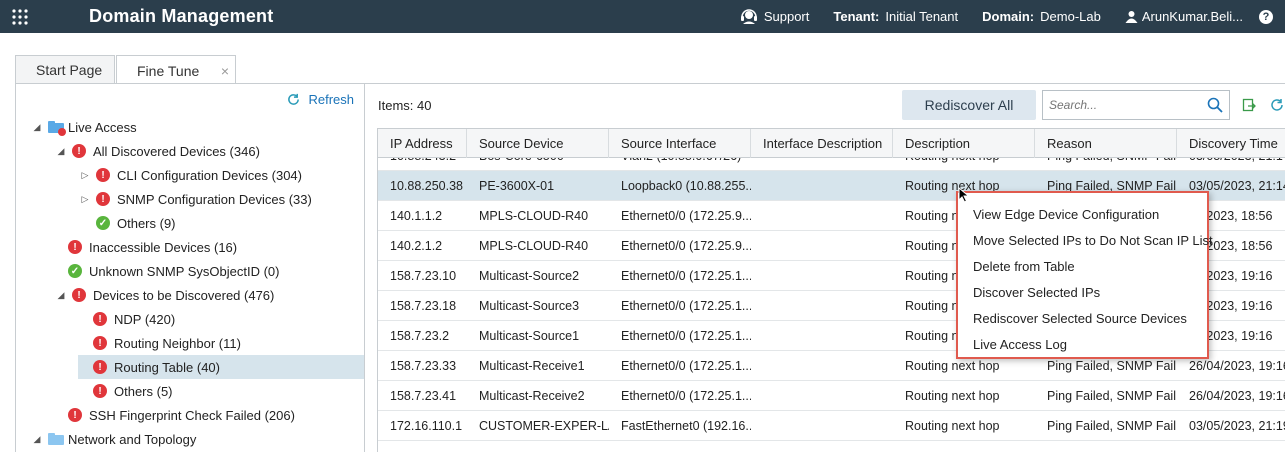  I want to click on tree-item-snmp-config: ▷ ! SNMP Configuration Devices (33), so click(190, 199).